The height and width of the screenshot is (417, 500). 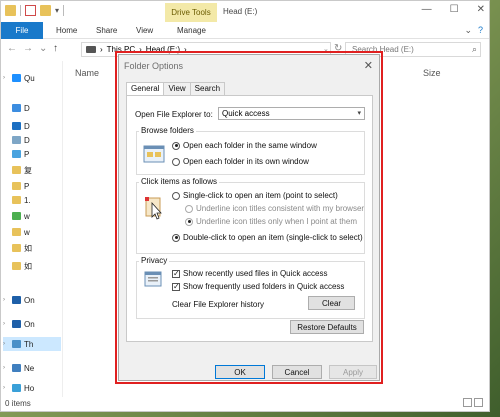 What do you see at coordinates (432, 73) in the screenshot?
I see `column-header-size: Size` at bounding box center [432, 73].